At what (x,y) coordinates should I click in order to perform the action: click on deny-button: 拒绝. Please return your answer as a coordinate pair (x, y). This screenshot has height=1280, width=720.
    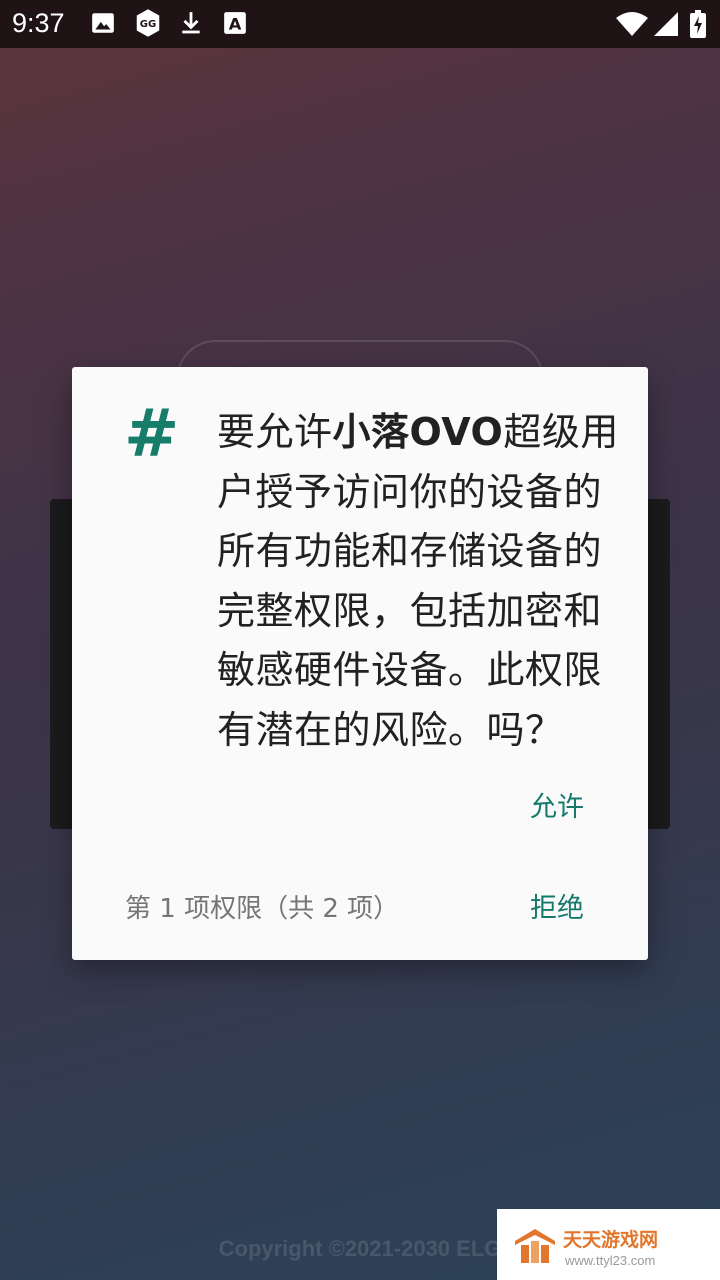
    Looking at the image, I should click on (557, 905).